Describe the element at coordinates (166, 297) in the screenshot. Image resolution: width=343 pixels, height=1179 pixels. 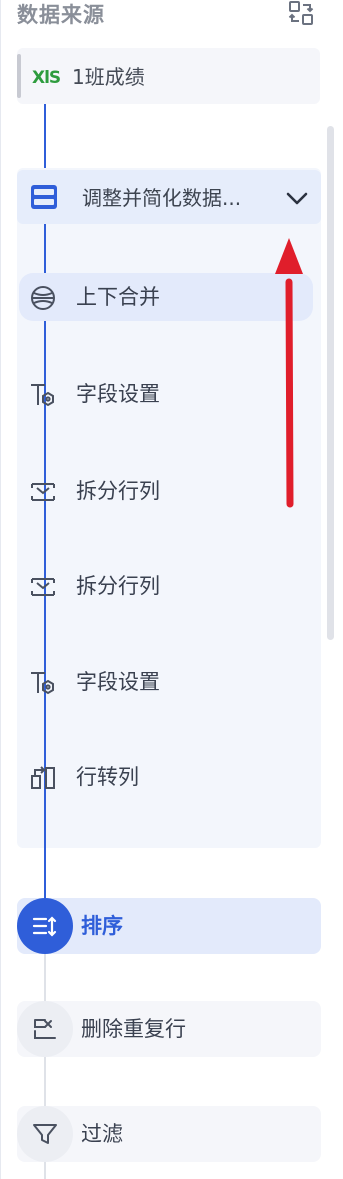
I see `step-item: 上下合并` at that location.